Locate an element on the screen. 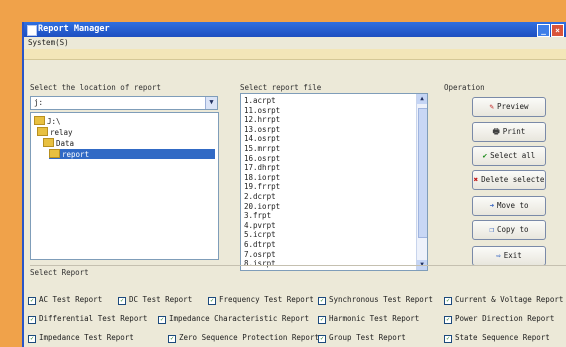  checkbox-label: Group Test Report is located at coordinates (367, 337).